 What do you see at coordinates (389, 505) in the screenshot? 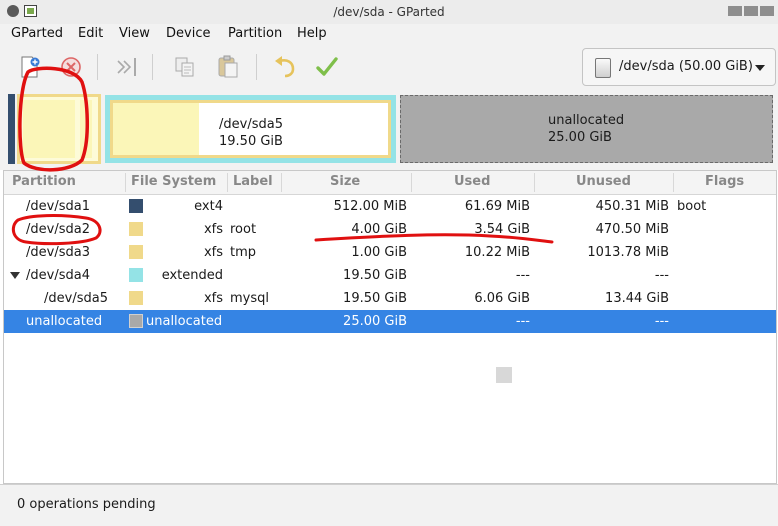
I see `status-bar: 0 operations pending` at bounding box center [389, 505].